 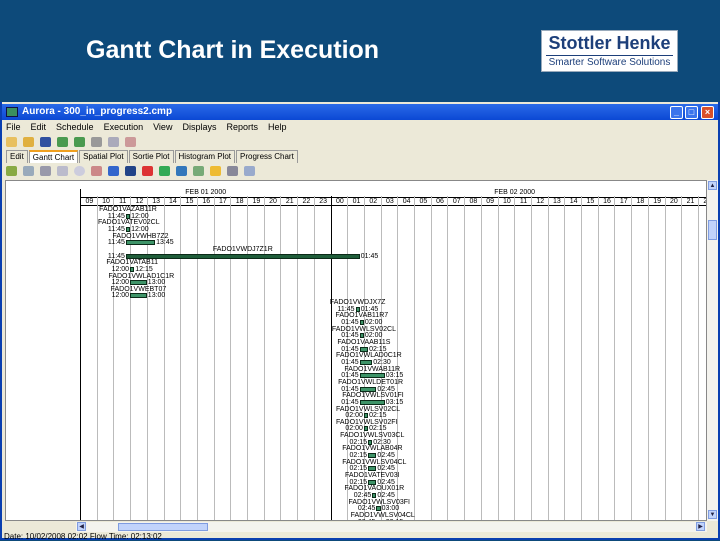 I want to click on preview-icon, so click(x=113, y=141).